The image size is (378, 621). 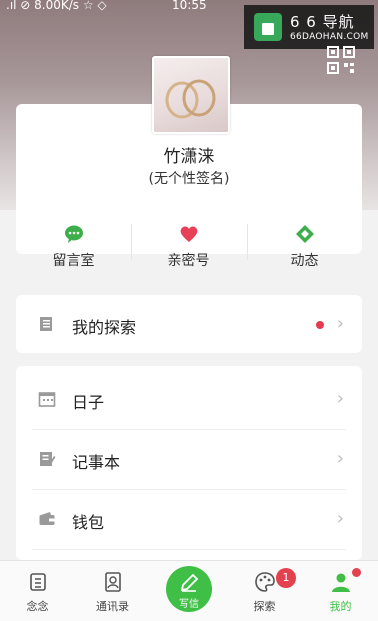 I want to click on profile-action-row: 留言室 亲密号 动态, so click(x=189, y=252).